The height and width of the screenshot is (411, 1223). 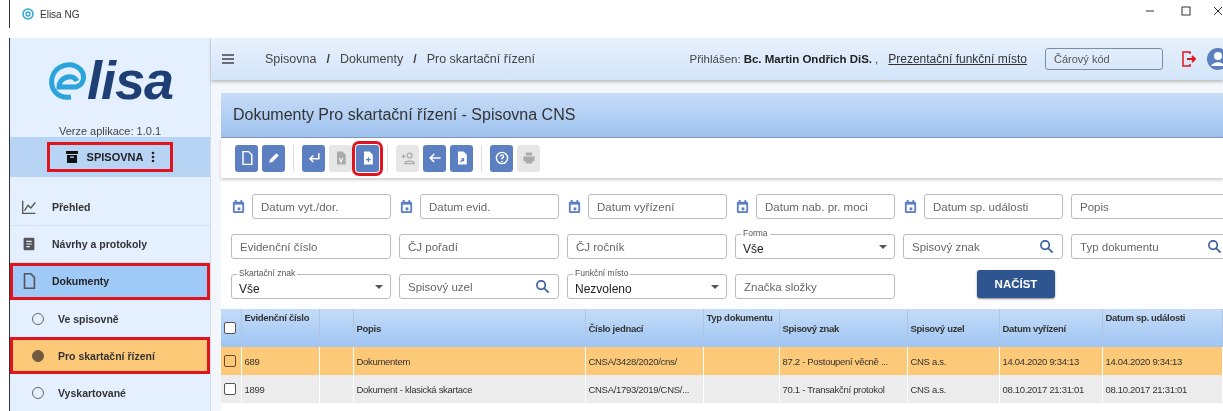 I want to click on load-button: NAČÍST, so click(x=1016, y=283).